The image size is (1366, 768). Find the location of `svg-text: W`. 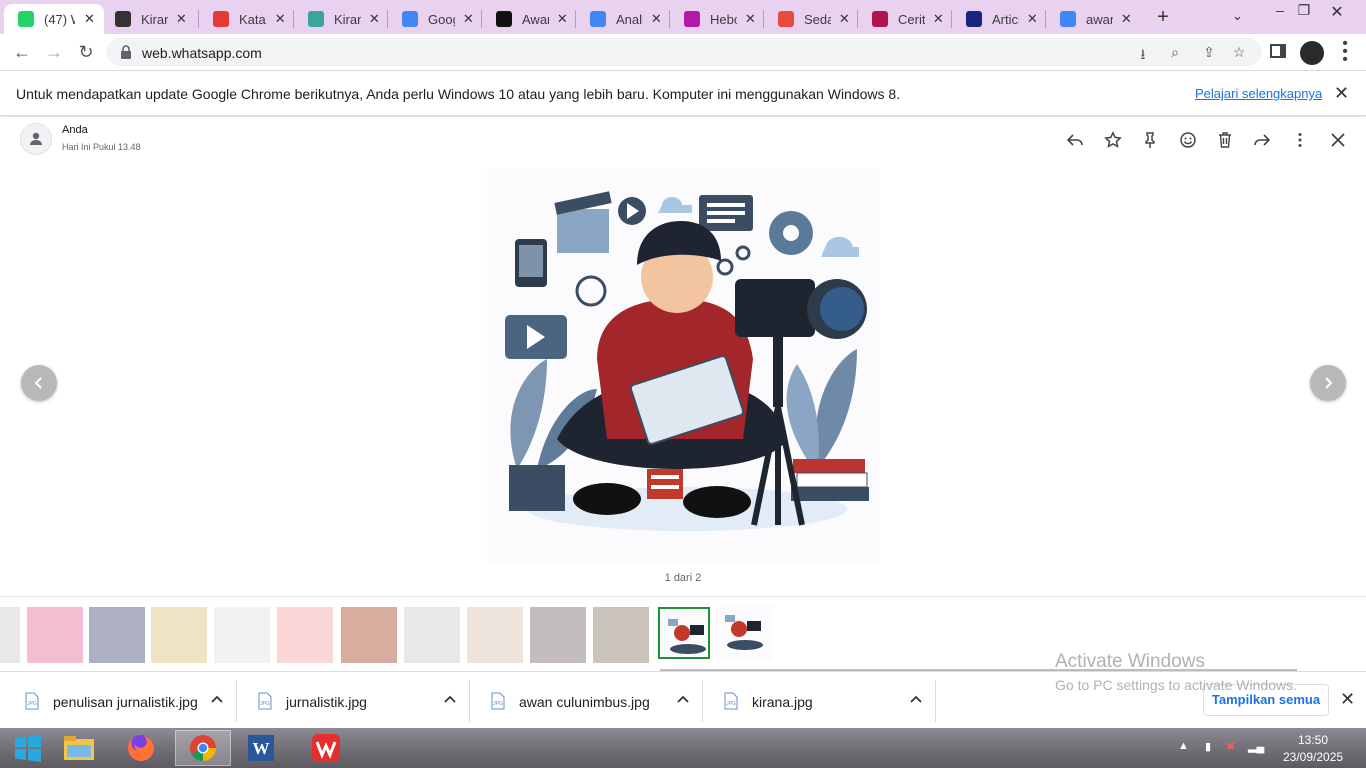

svg-text: W is located at coordinates (261, 748).